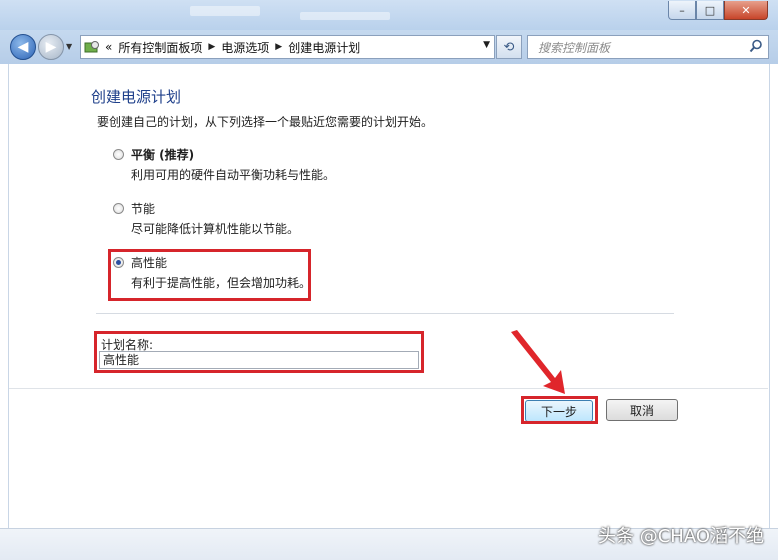  What do you see at coordinates (486, 45) in the screenshot?
I see `address-dropdown-icon: ▼` at bounding box center [486, 45].